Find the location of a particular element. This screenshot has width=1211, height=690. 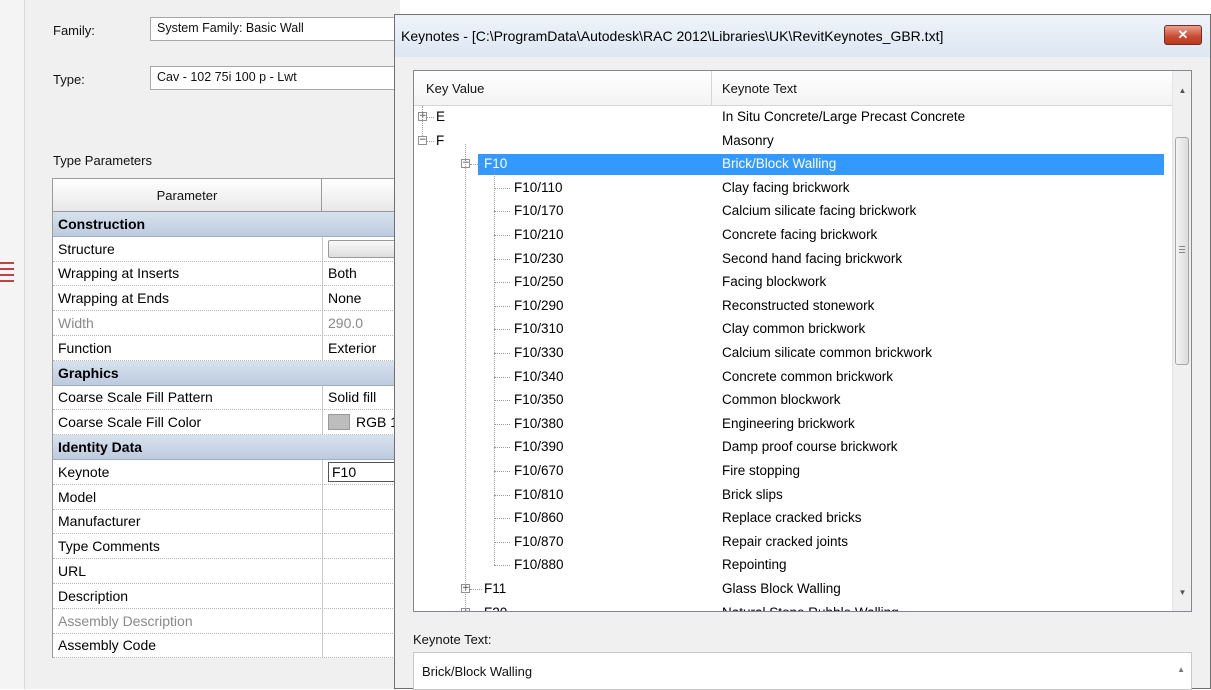

tree-key: F10/310 is located at coordinates (539, 329).